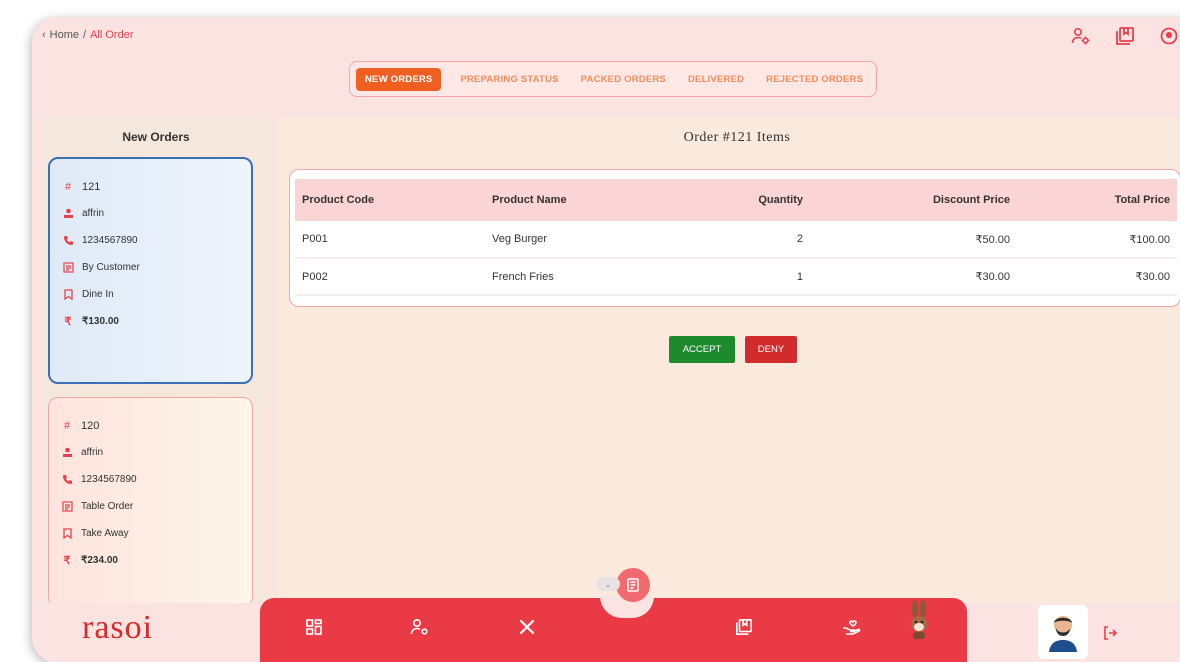 This screenshot has height=662, width=1180. What do you see at coordinates (150, 321) in the screenshot?
I see `total-row: ₹ ₹130.00` at bounding box center [150, 321].